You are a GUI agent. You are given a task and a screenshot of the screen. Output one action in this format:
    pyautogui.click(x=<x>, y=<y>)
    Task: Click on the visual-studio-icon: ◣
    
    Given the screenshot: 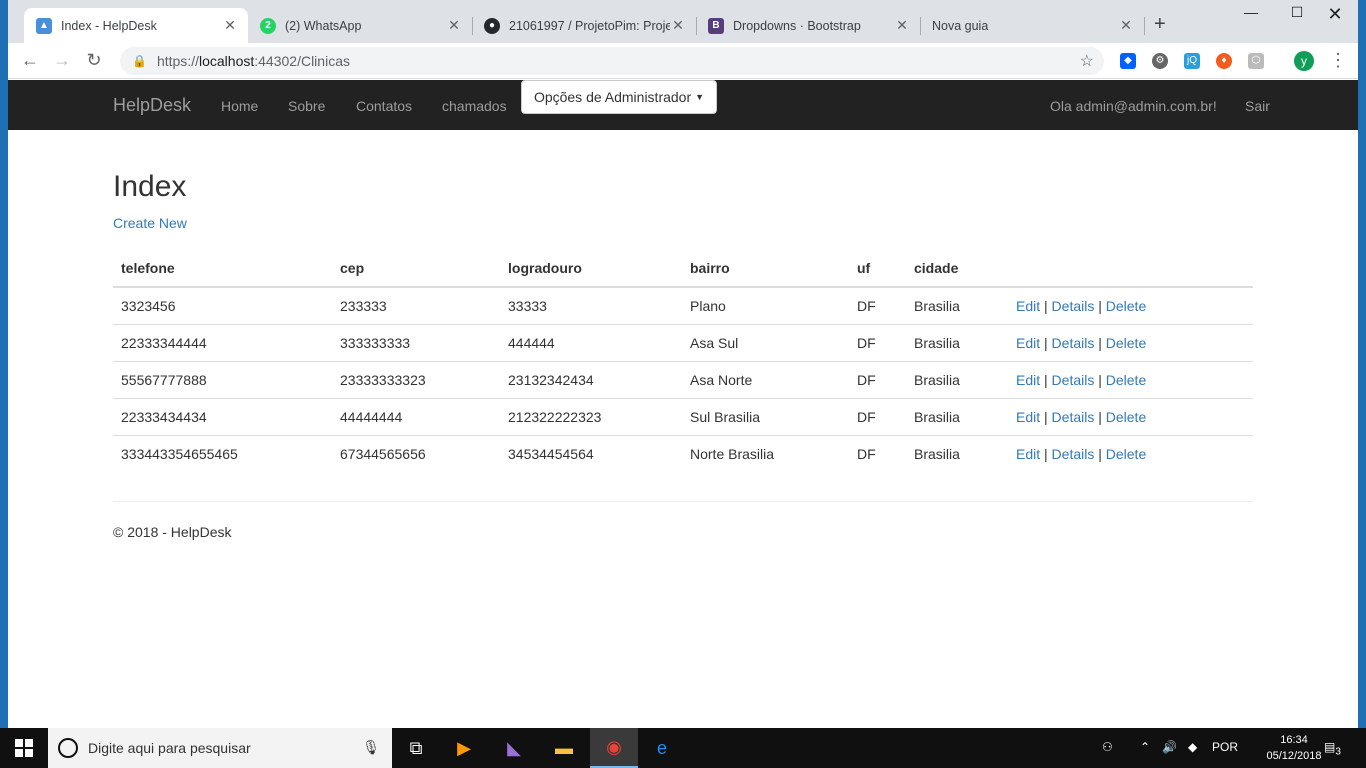 What is the action you would take?
    pyautogui.click(x=514, y=748)
    